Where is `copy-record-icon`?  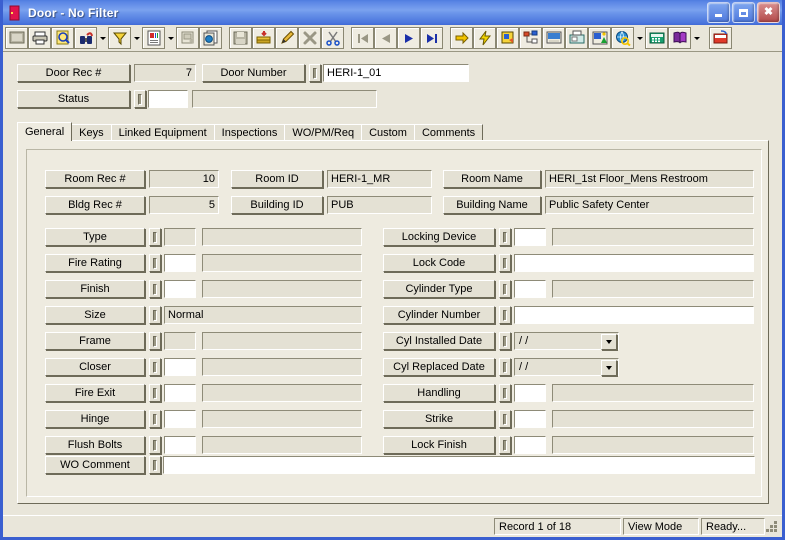
copy-record-icon is located at coordinates (210, 38).